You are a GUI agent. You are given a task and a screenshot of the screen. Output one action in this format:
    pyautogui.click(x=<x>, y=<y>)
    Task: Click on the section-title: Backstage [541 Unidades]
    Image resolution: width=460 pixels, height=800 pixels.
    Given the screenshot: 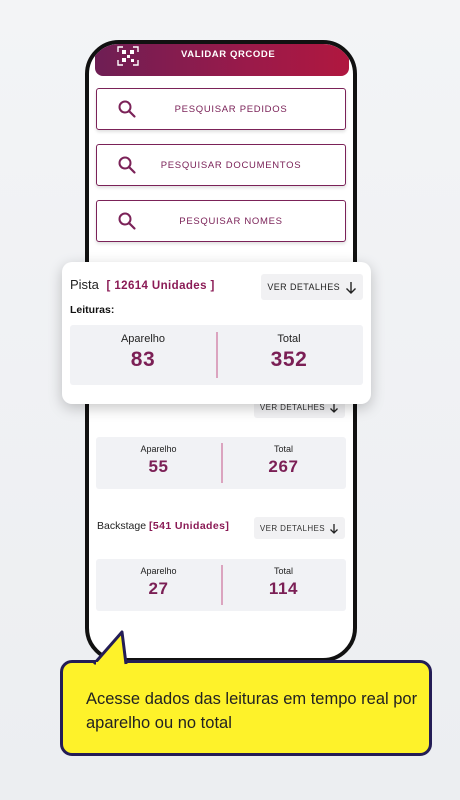 What is the action you would take?
    pyautogui.click(x=163, y=526)
    